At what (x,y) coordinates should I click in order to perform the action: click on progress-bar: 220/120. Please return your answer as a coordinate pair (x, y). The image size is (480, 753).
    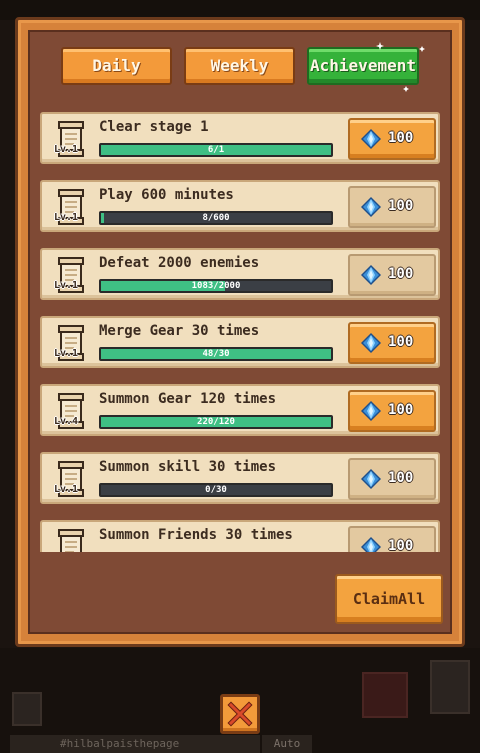
    Looking at the image, I should click on (216, 422).